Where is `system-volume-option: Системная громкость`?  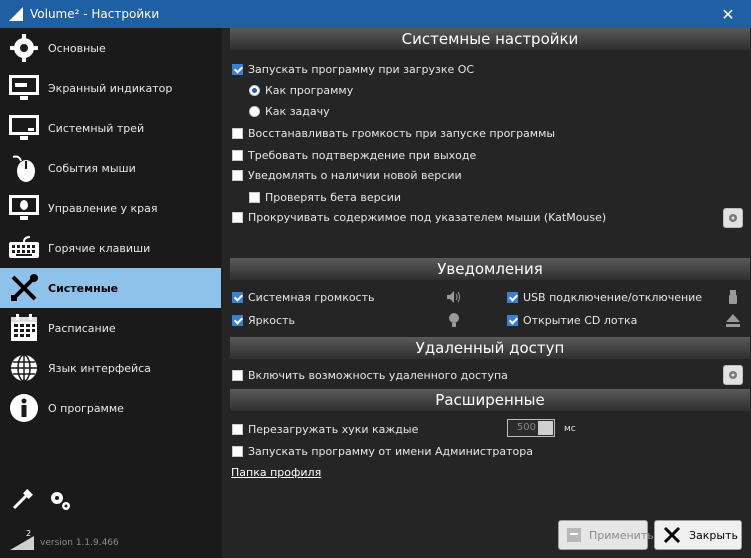 system-volume-option: Системная громкость is located at coordinates (303, 297).